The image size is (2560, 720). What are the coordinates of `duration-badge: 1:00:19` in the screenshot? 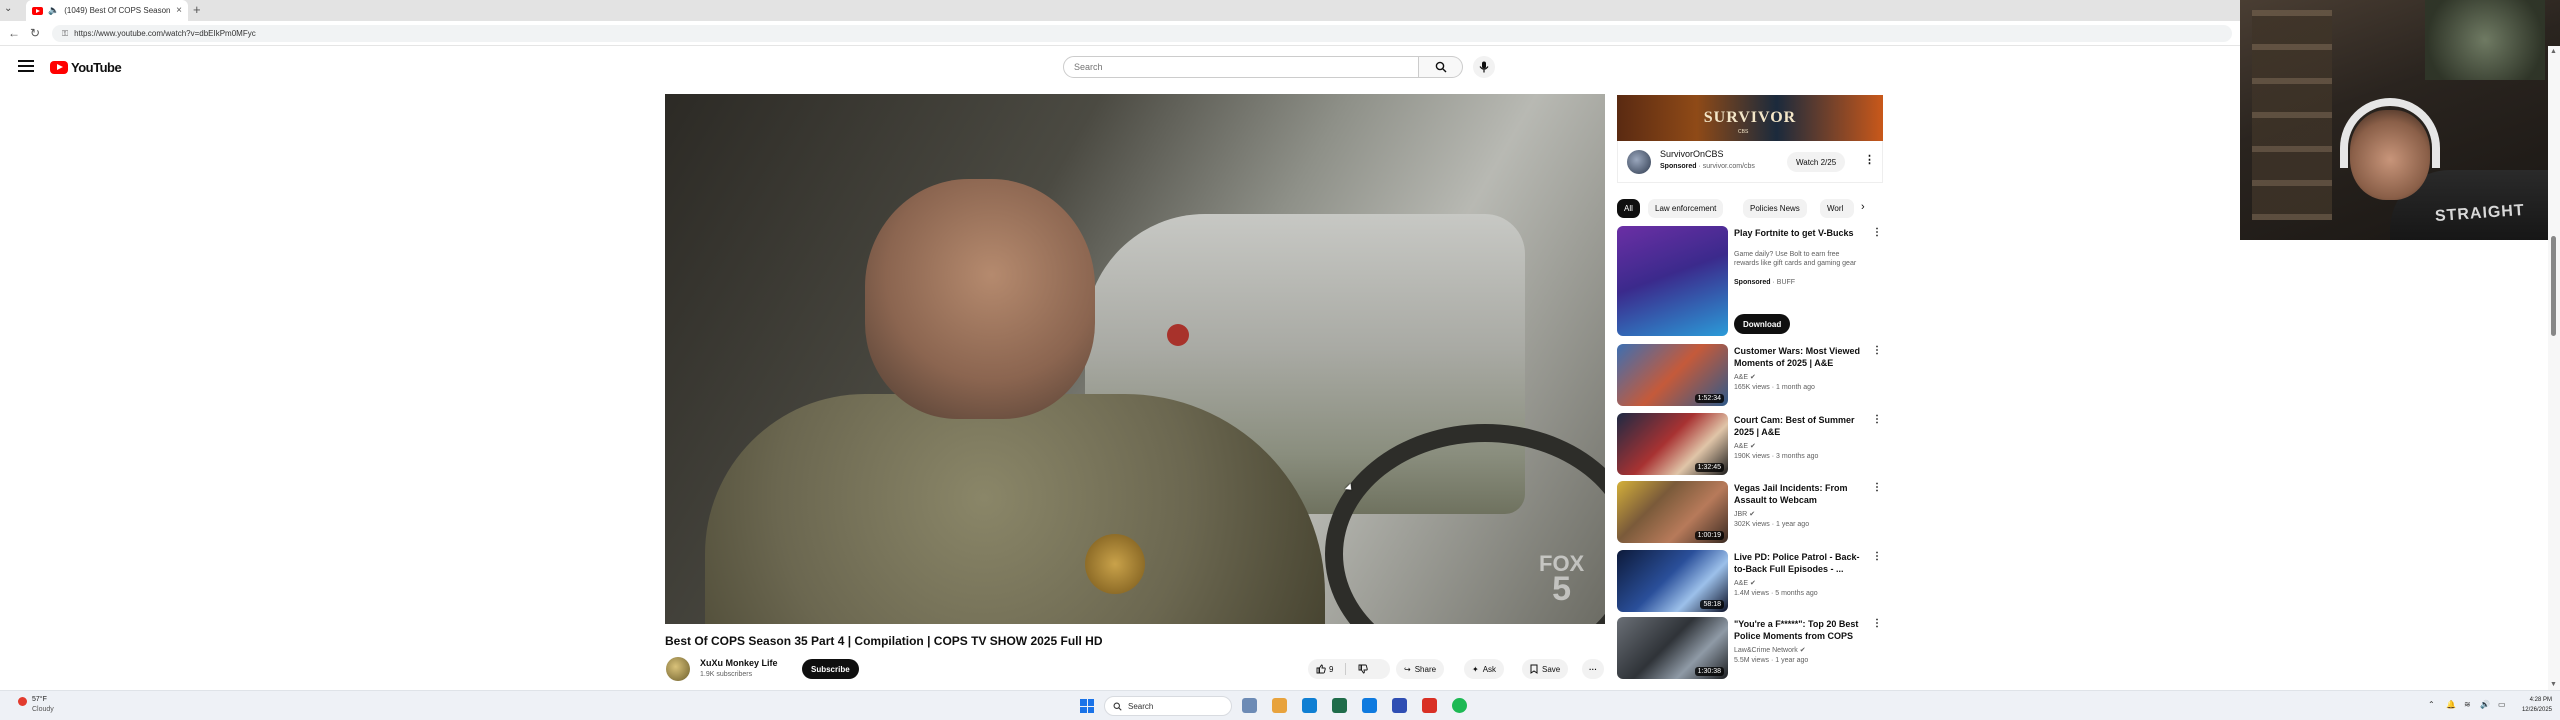 It's located at (1709, 535).